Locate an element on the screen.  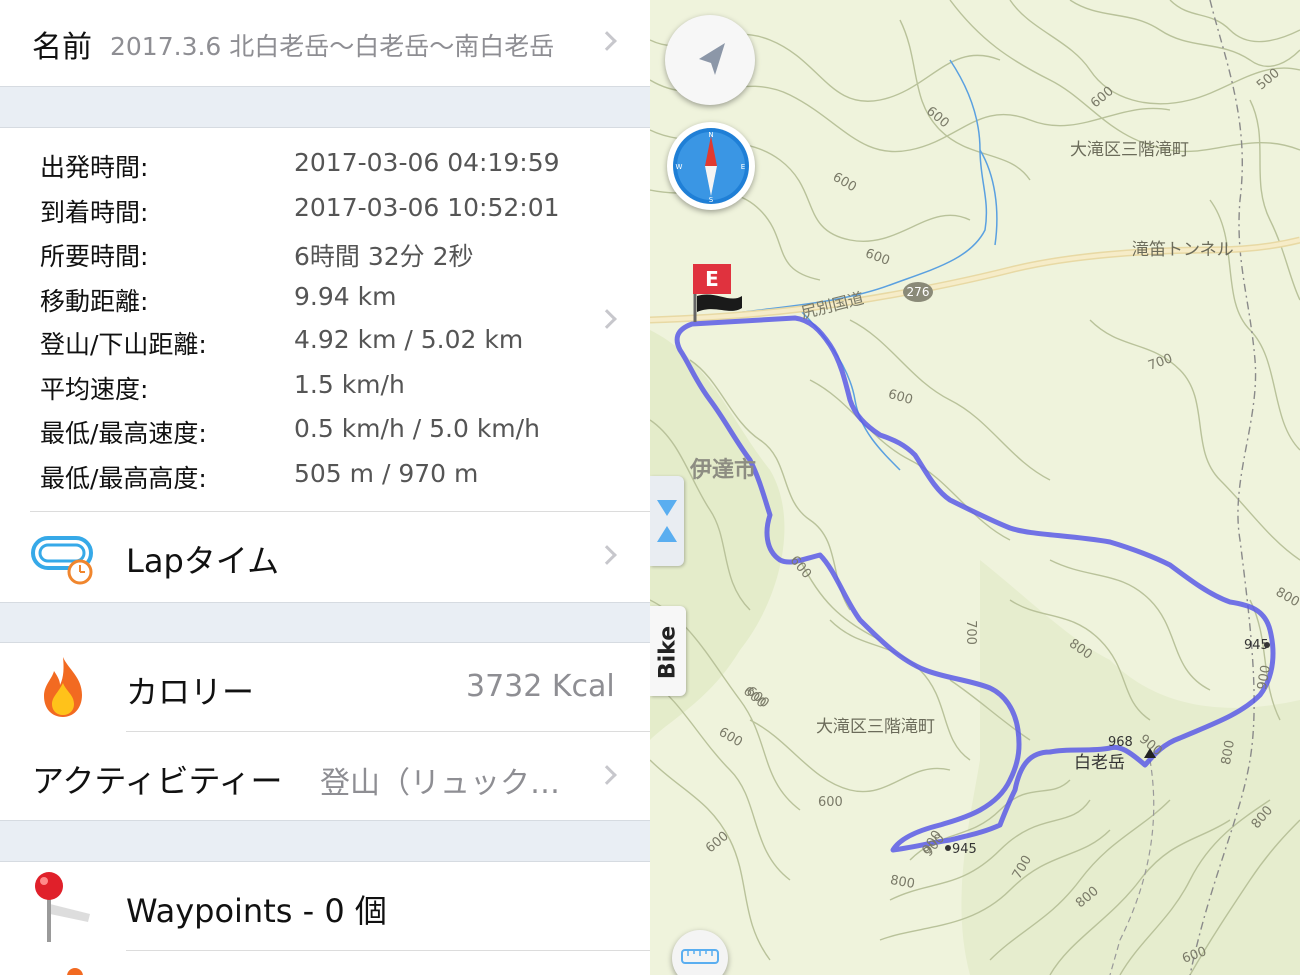
stat-label: 到着時間: is located at coordinates (94, 212).